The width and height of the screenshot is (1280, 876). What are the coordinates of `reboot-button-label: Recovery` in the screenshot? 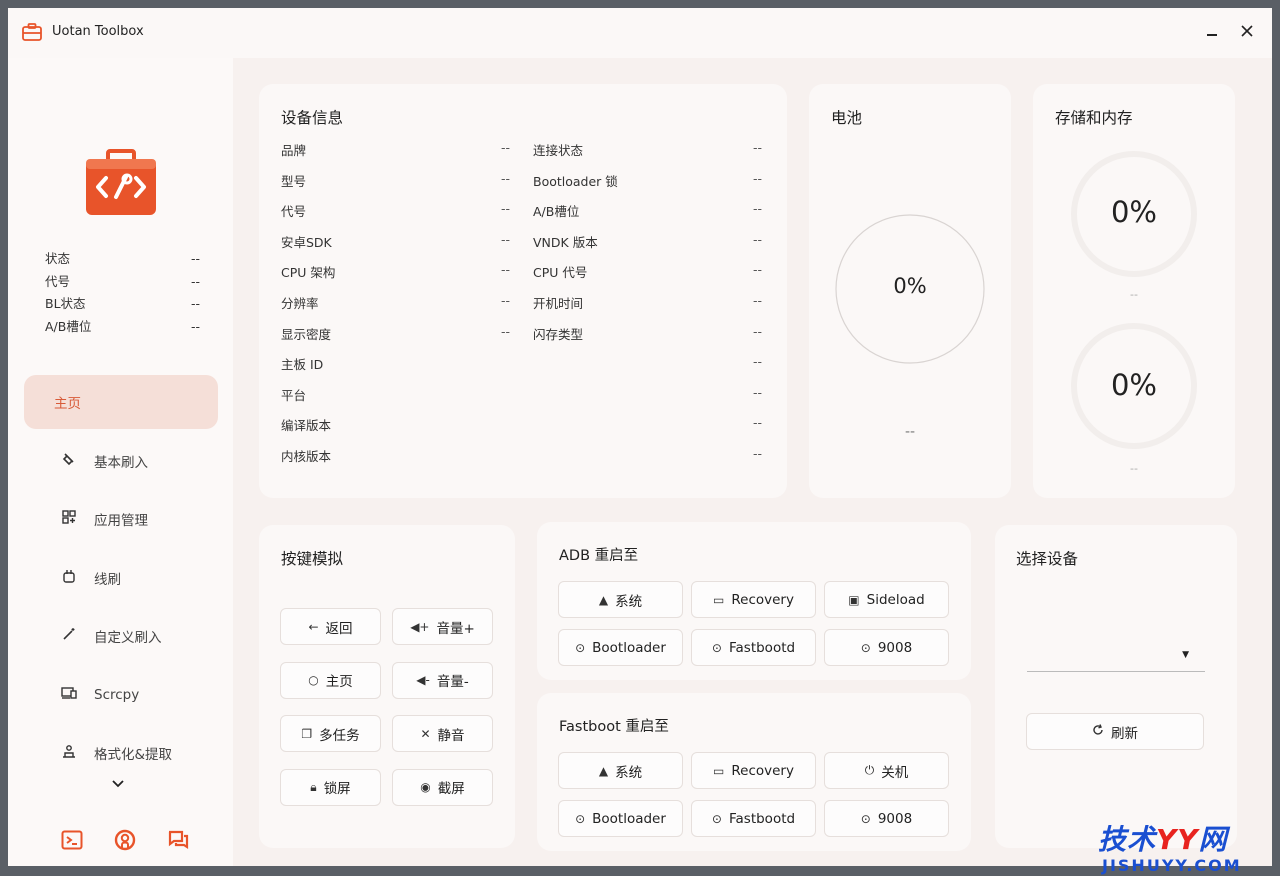 It's located at (762, 599).